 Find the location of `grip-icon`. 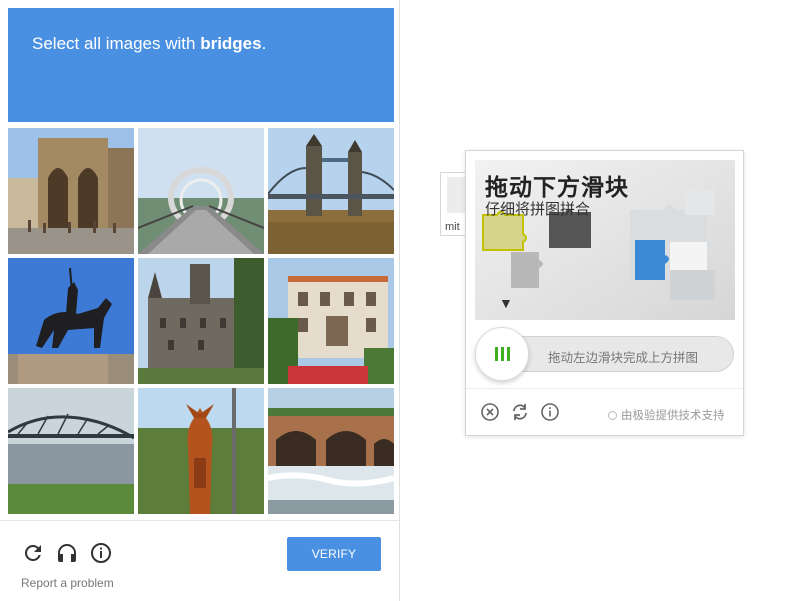

grip-icon is located at coordinates (502, 354).